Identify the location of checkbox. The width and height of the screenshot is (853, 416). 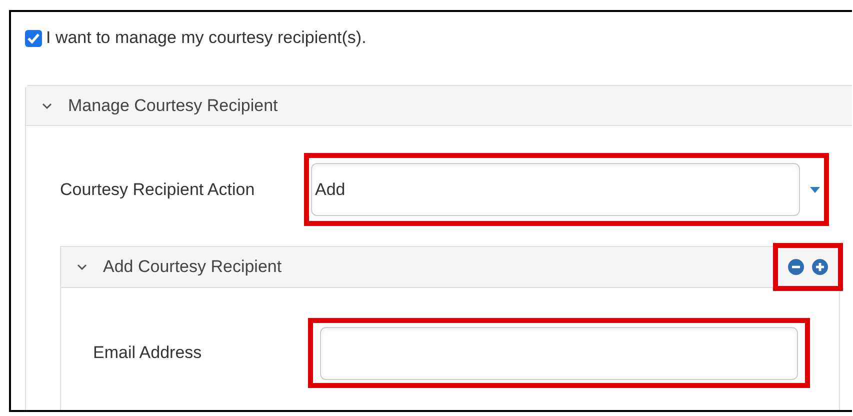
(33, 38).